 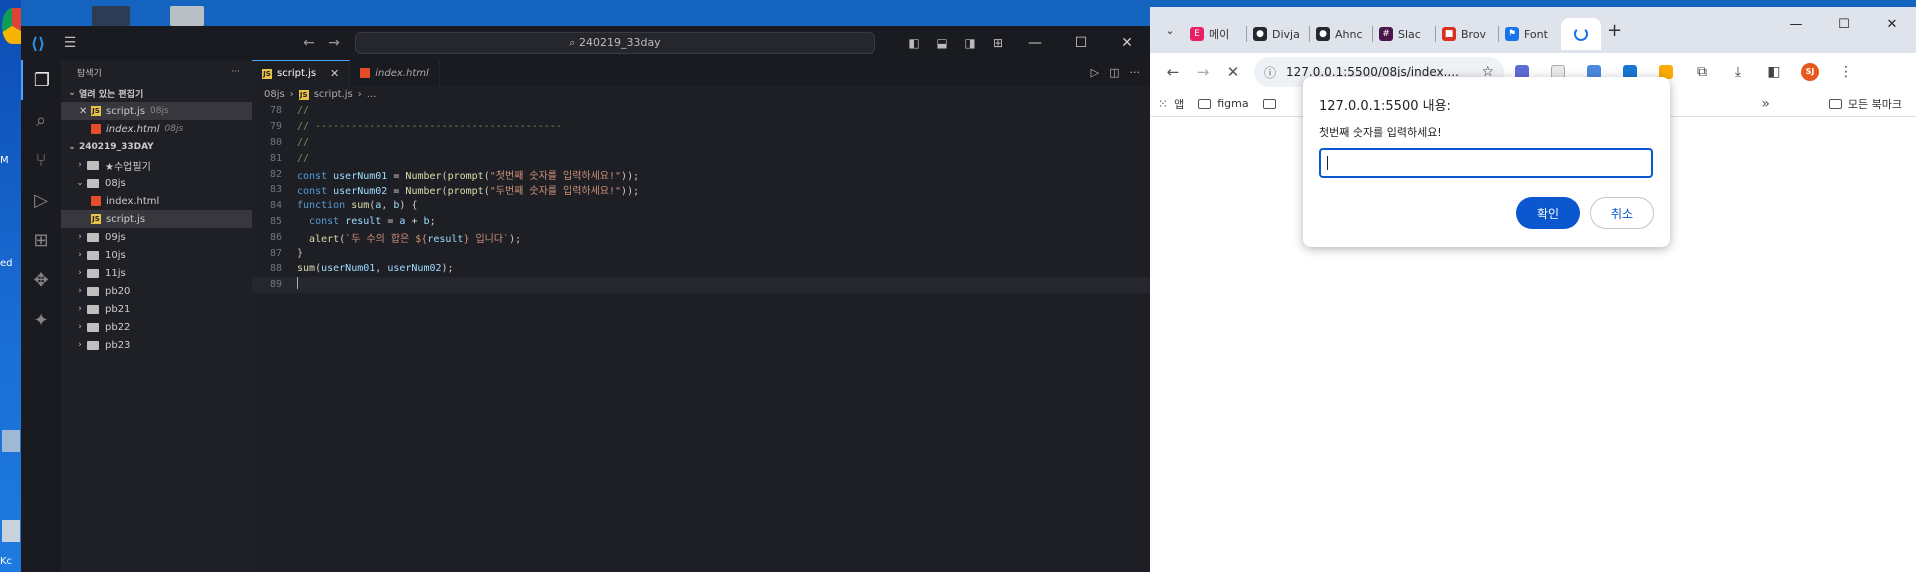 What do you see at coordinates (1215, 34) in the screenshot?
I see `browser-tab: E 메이` at bounding box center [1215, 34].